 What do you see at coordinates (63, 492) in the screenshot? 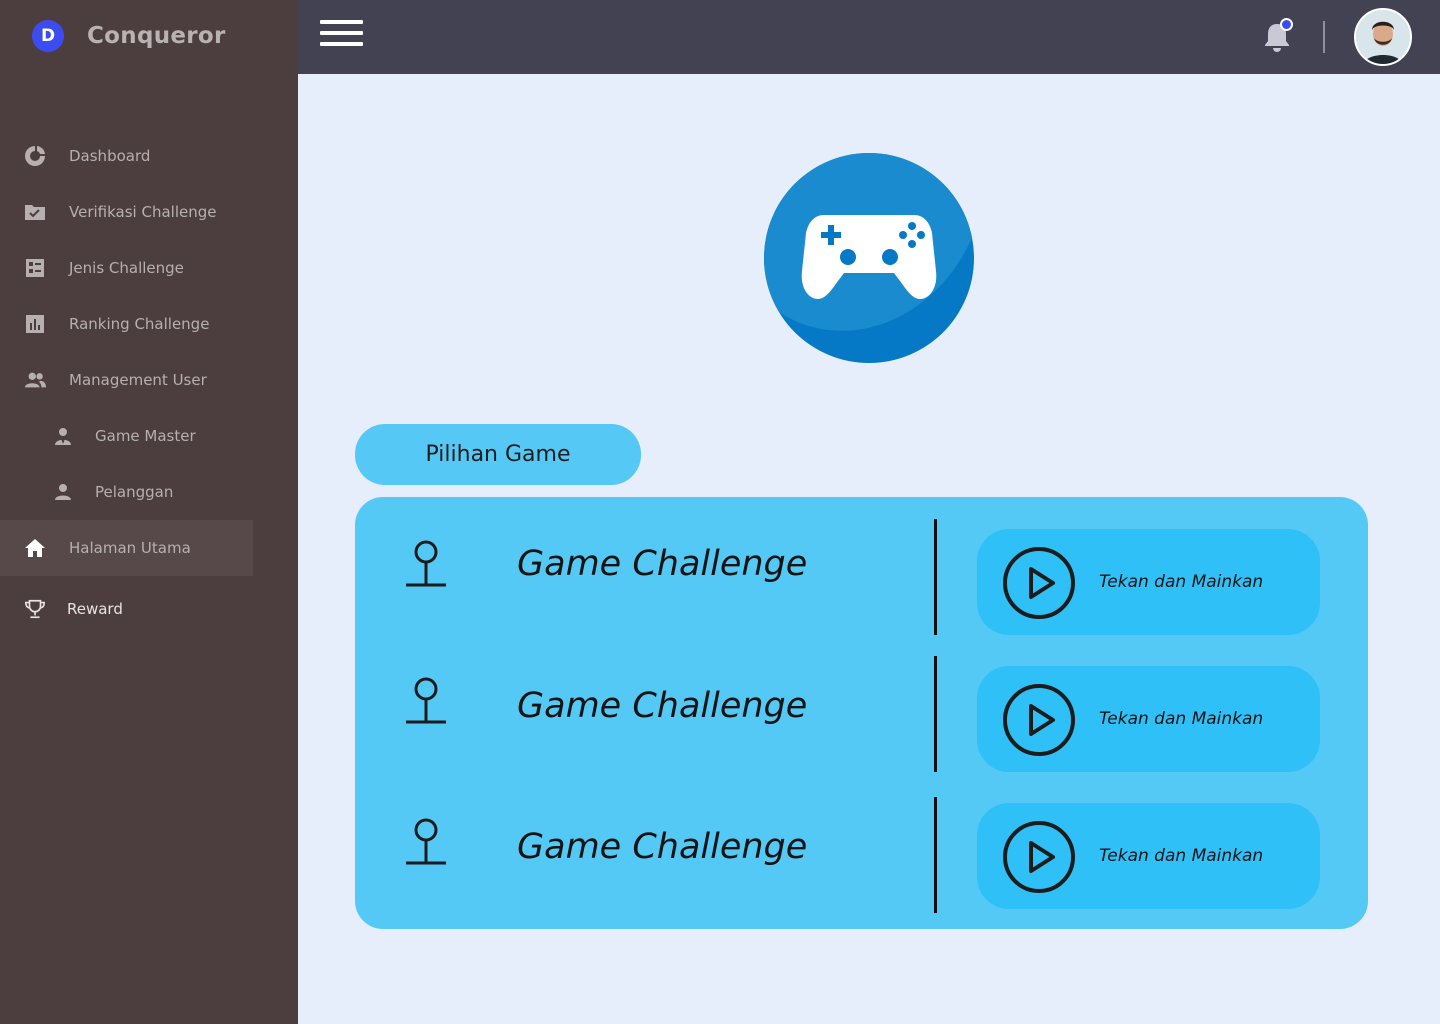
I see `user-icon` at bounding box center [63, 492].